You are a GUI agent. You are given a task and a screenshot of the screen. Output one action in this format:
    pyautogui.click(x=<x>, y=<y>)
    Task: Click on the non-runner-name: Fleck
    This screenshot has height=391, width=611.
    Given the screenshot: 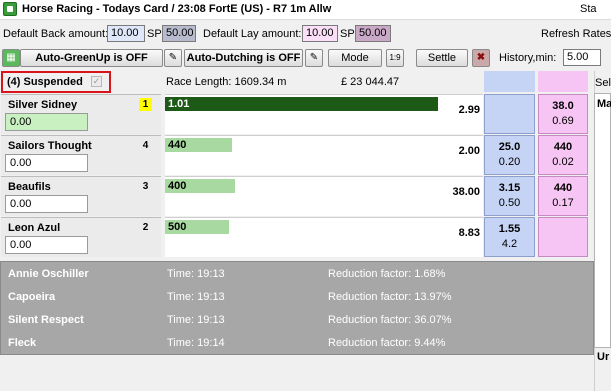 What is the action you would take?
    pyautogui.click(x=22, y=343)
    